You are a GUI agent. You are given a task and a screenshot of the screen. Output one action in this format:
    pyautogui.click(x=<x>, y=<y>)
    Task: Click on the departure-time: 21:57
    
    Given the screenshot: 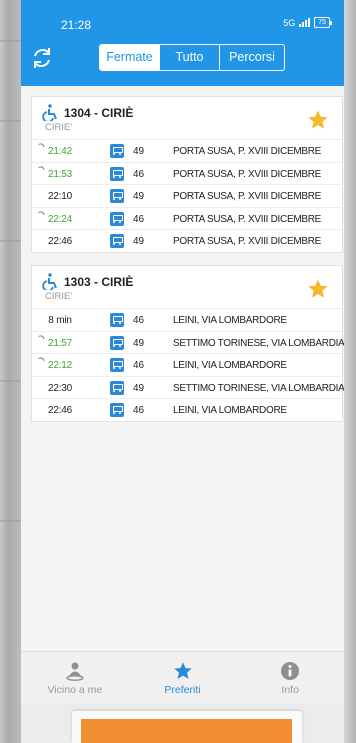 What is the action you would take?
    pyautogui.click(x=60, y=343)
    